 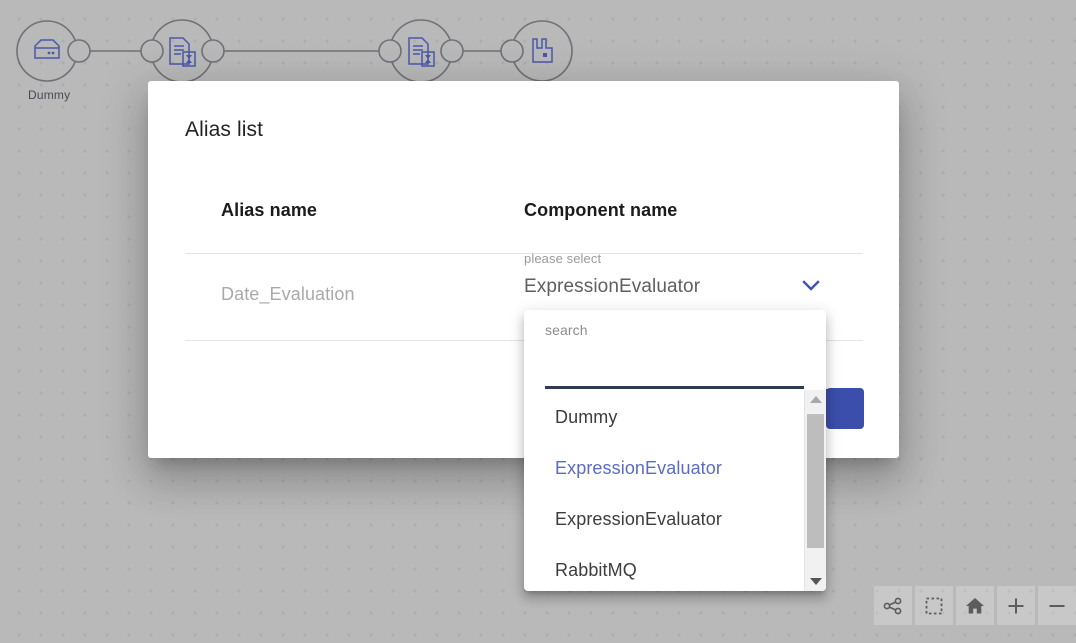 I want to click on column-header-alias-name: Alias name, so click(x=269, y=210).